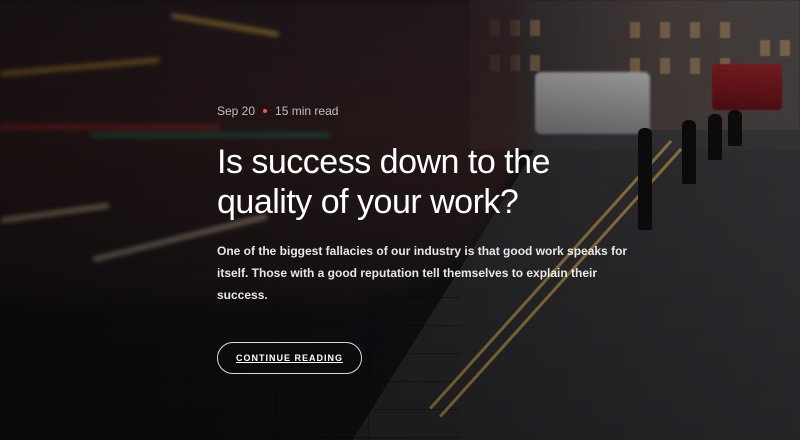 The height and width of the screenshot is (440, 800). I want to click on post-date: Sep 20, so click(236, 111).